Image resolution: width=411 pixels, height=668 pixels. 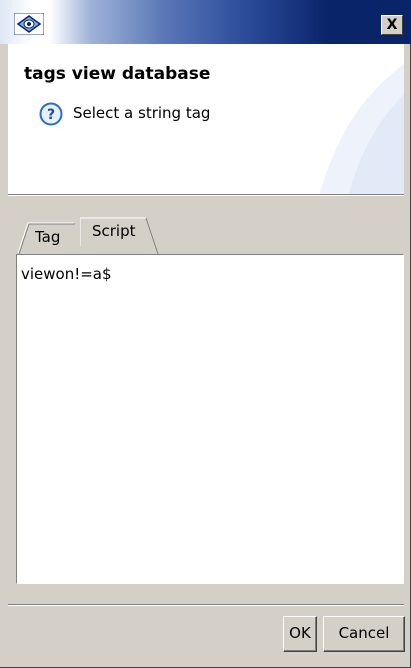 I want to click on help-icon: ?, so click(x=51, y=114).